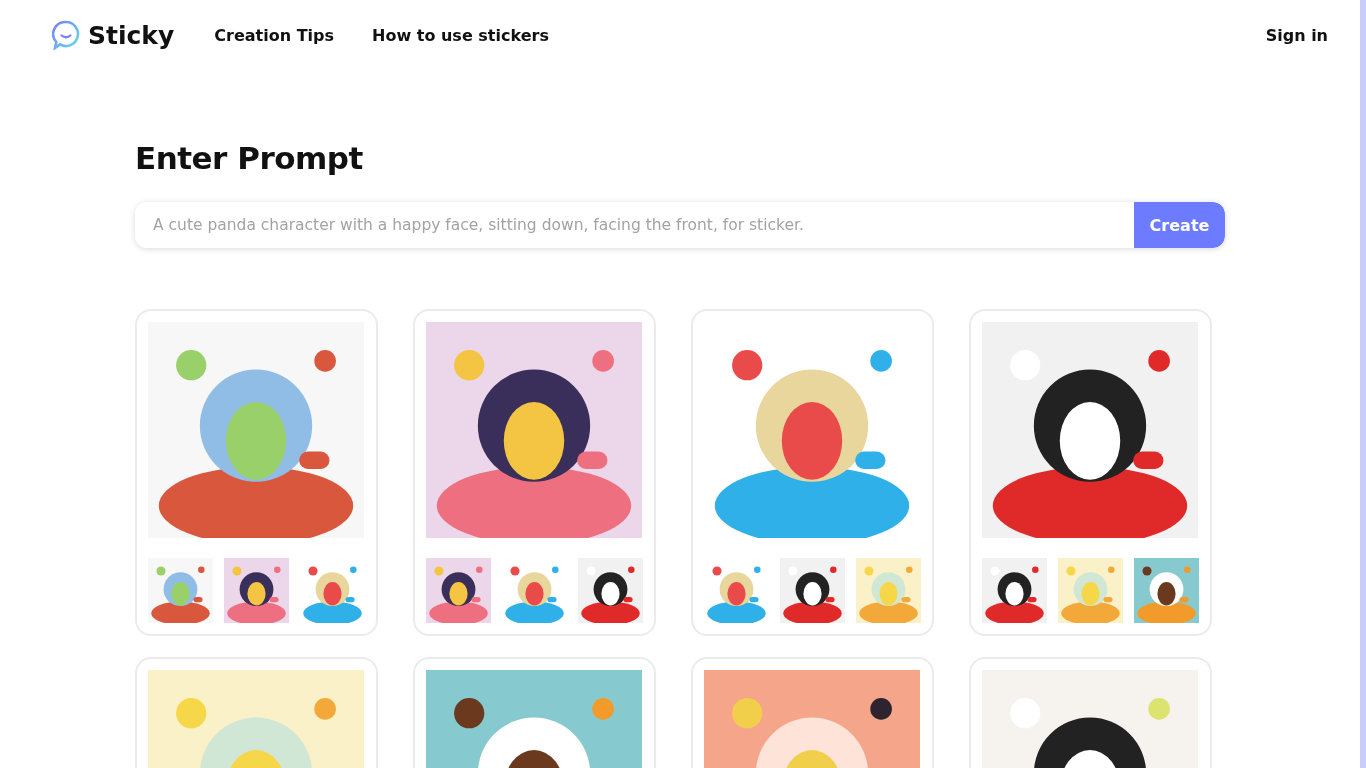 This screenshot has height=768, width=1366. What do you see at coordinates (1179, 225) in the screenshot?
I see `create-button: Create` at bounding box center [1179, 225].